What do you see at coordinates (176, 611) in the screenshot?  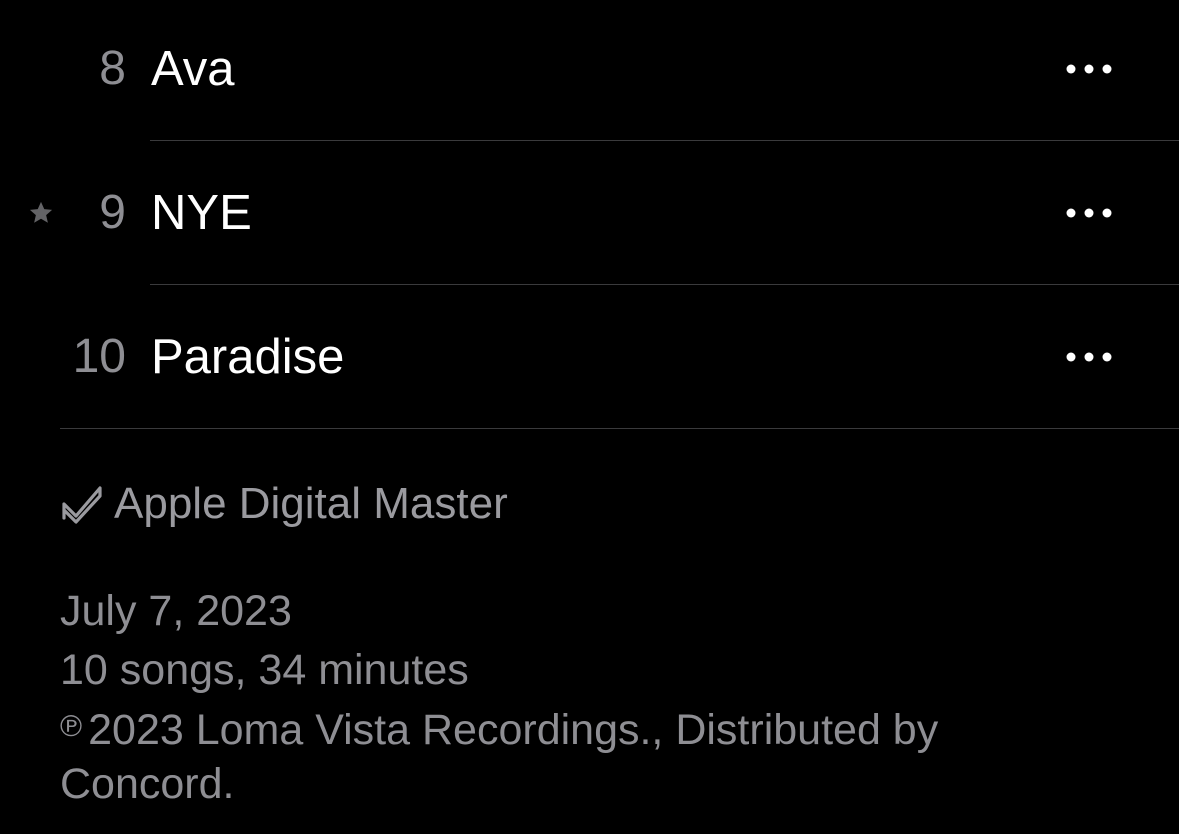 I see `release-date: July 7, 2023` at bounding box center [176, 611].